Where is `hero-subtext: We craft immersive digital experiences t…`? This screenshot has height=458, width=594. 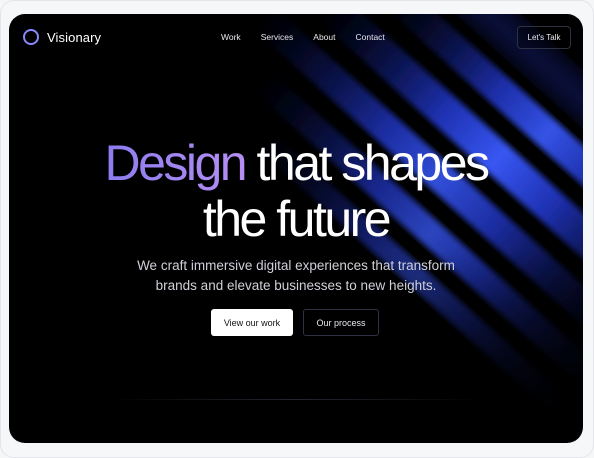
hero-subtext: We craft immersive digital experiences t… is located at coordinates (296, 276).